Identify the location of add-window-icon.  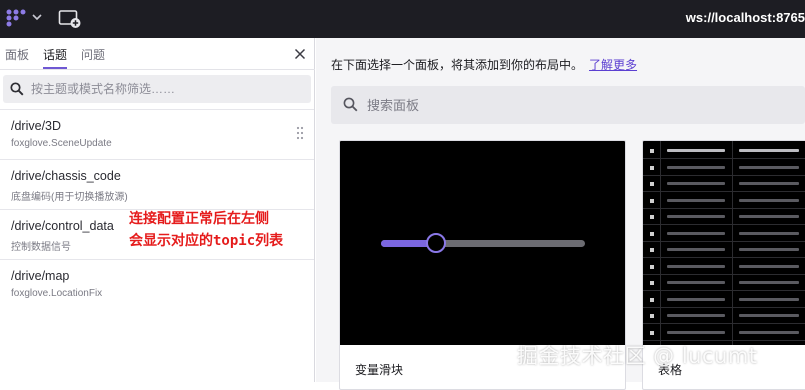
(70, 19).